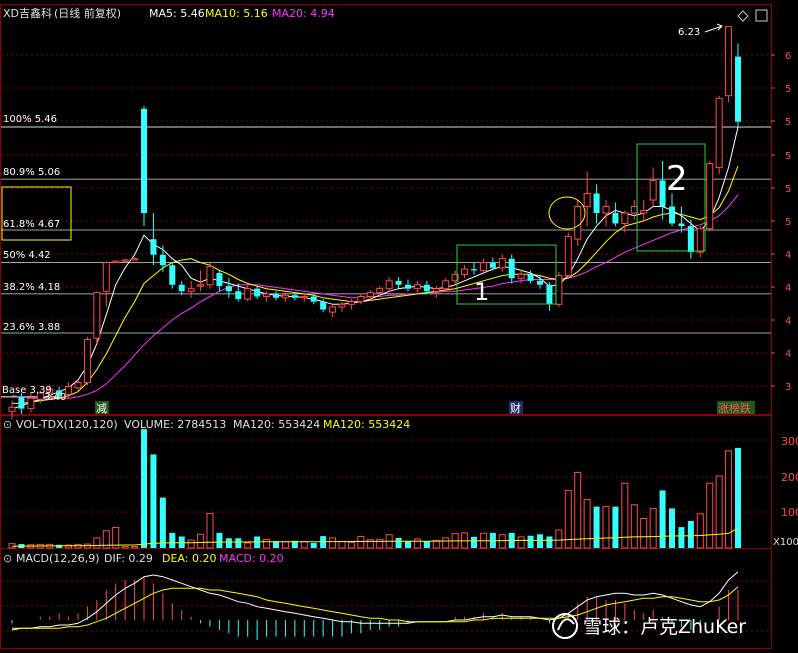 This screenshot has height=653, width=798. What do you see at coordinates (67, 424) in the screenshot?
I see `volume-title: VOL-TDX(120,120)` at bounding box center [67, 424].